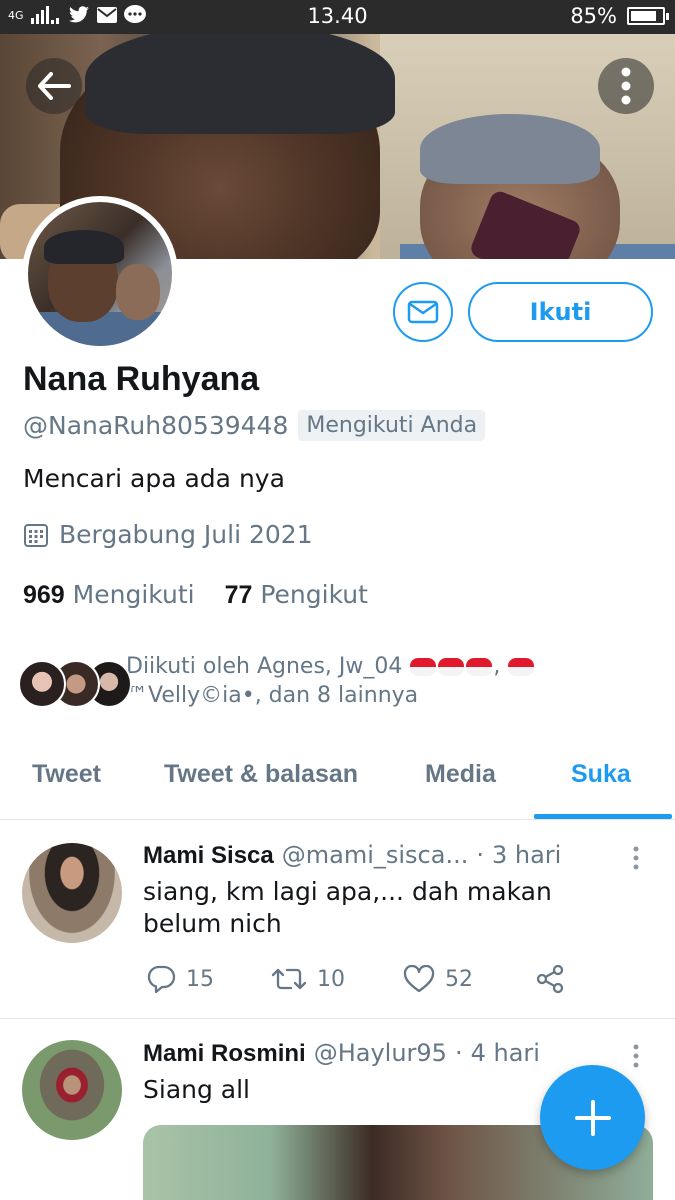 The image size is (675, 1200). What do you see at coordinates (133, 594) in the screenshot?
I see `following-label: Mengikuti` at bounding box center [133, 594].